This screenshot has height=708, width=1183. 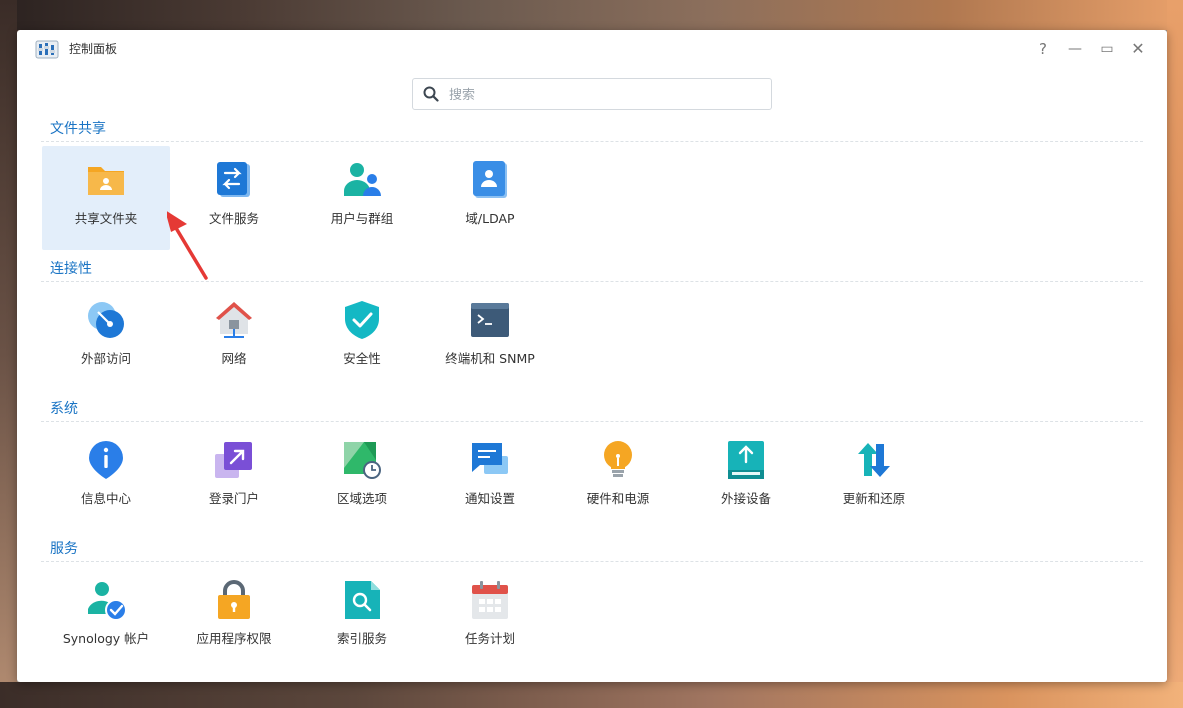 I want to click on maximize-button: ▭, so click(x=1107, y=49).